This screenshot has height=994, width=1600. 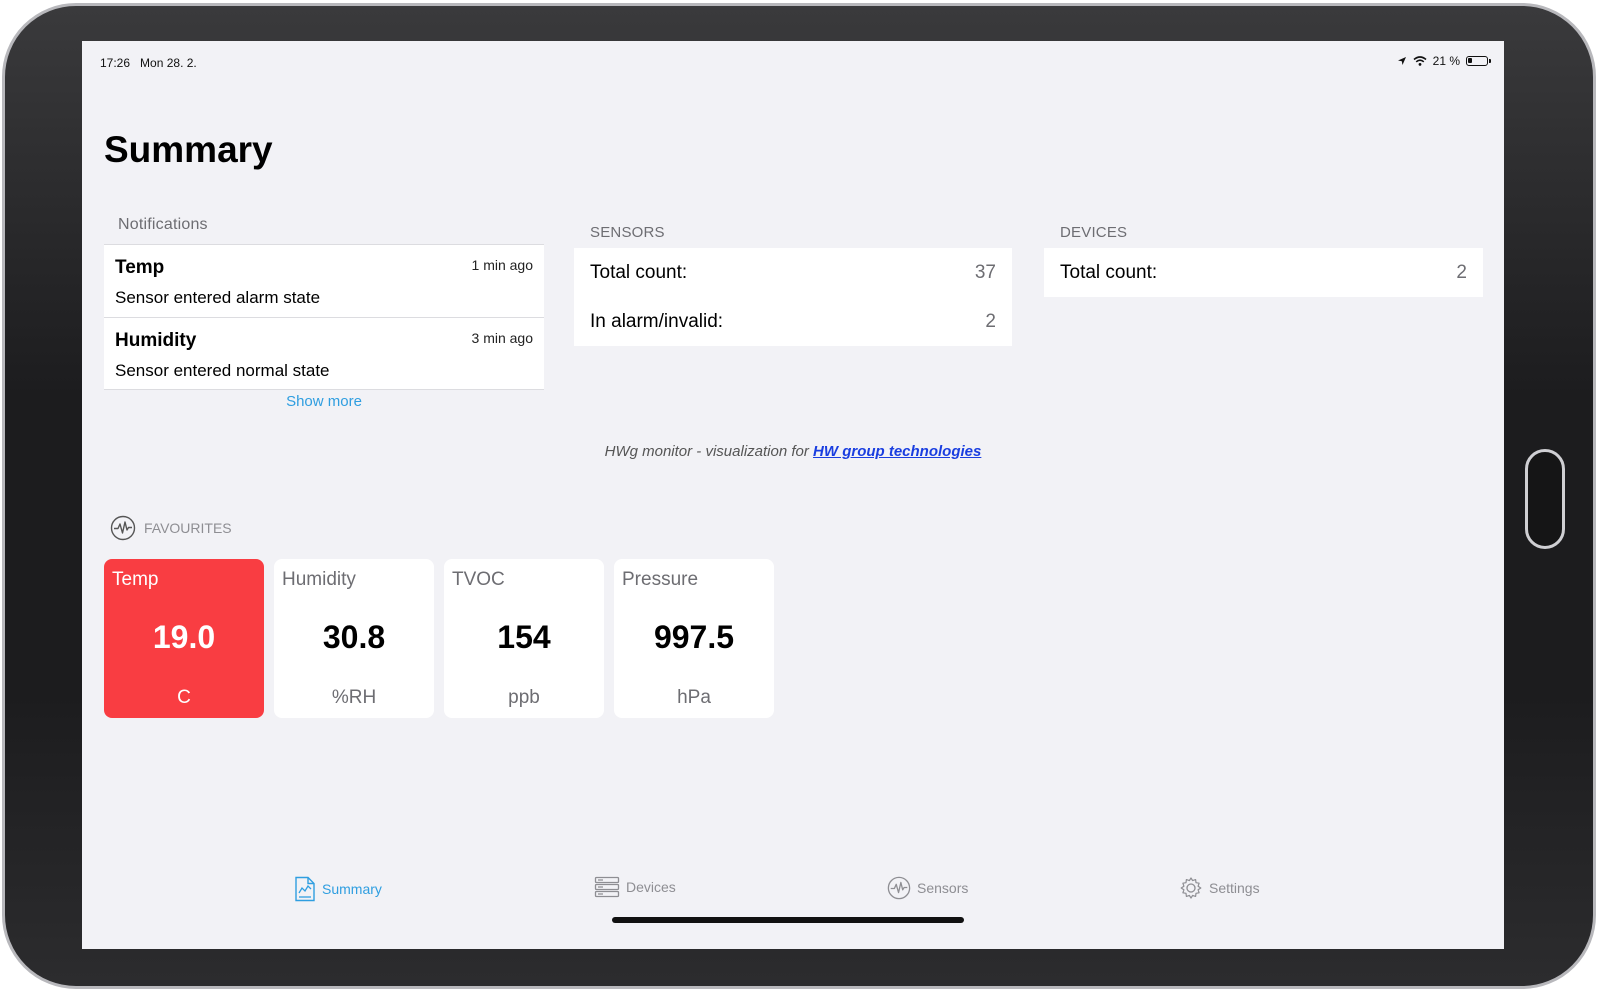 What do you see at coordinates (788, 920) in the screenshot?
I see `home-indicator` at bounding box center [788, 920].